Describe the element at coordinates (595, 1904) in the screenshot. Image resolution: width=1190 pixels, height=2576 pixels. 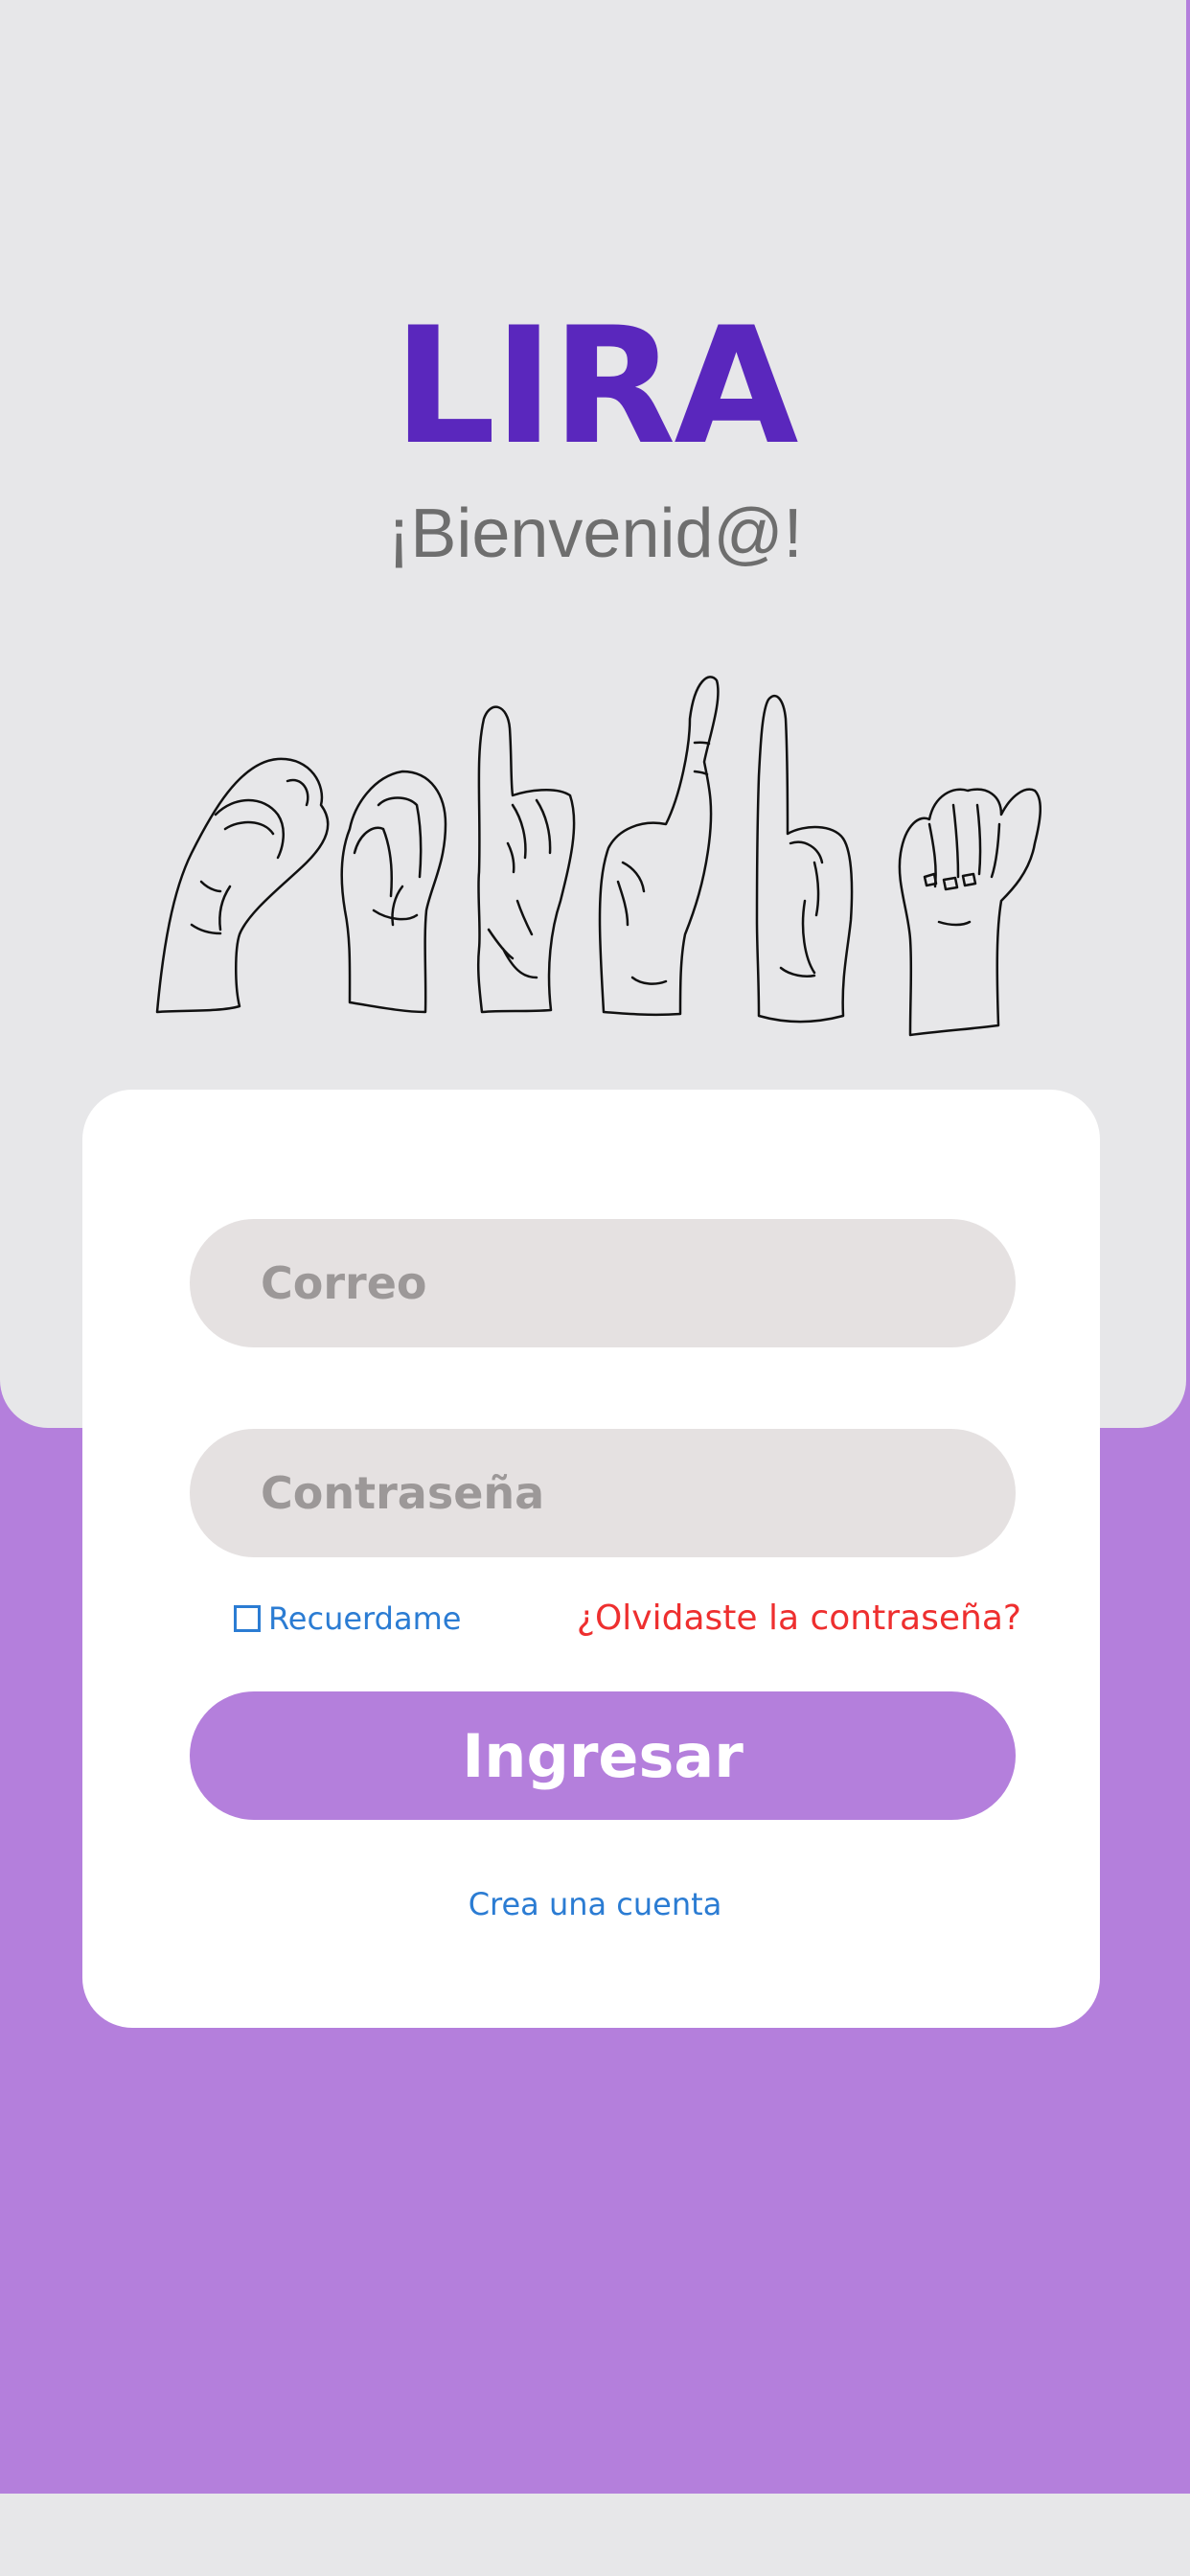
I see `create-account-link: Crea una cuenta` at that location.